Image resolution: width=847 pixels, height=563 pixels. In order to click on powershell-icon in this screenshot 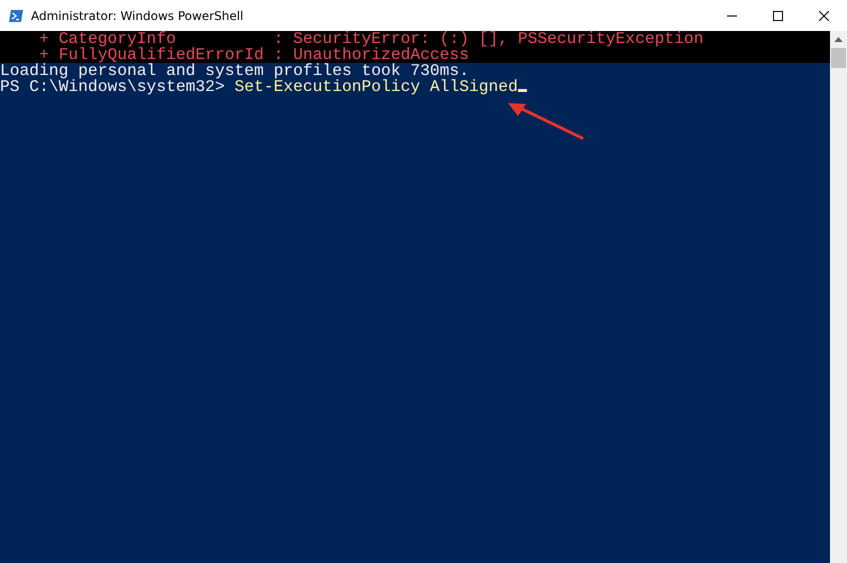, I will do `click(16, 16)`.